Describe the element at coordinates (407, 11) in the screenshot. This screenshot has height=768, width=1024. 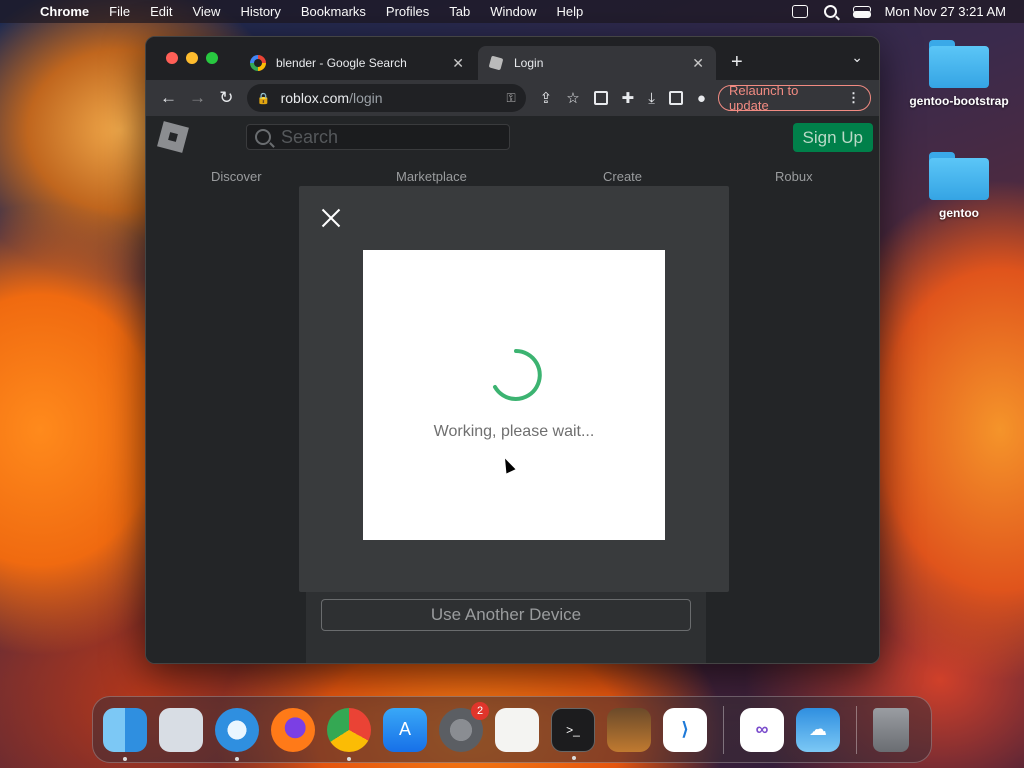
I see `menu-profiles: Profiles` at that location.